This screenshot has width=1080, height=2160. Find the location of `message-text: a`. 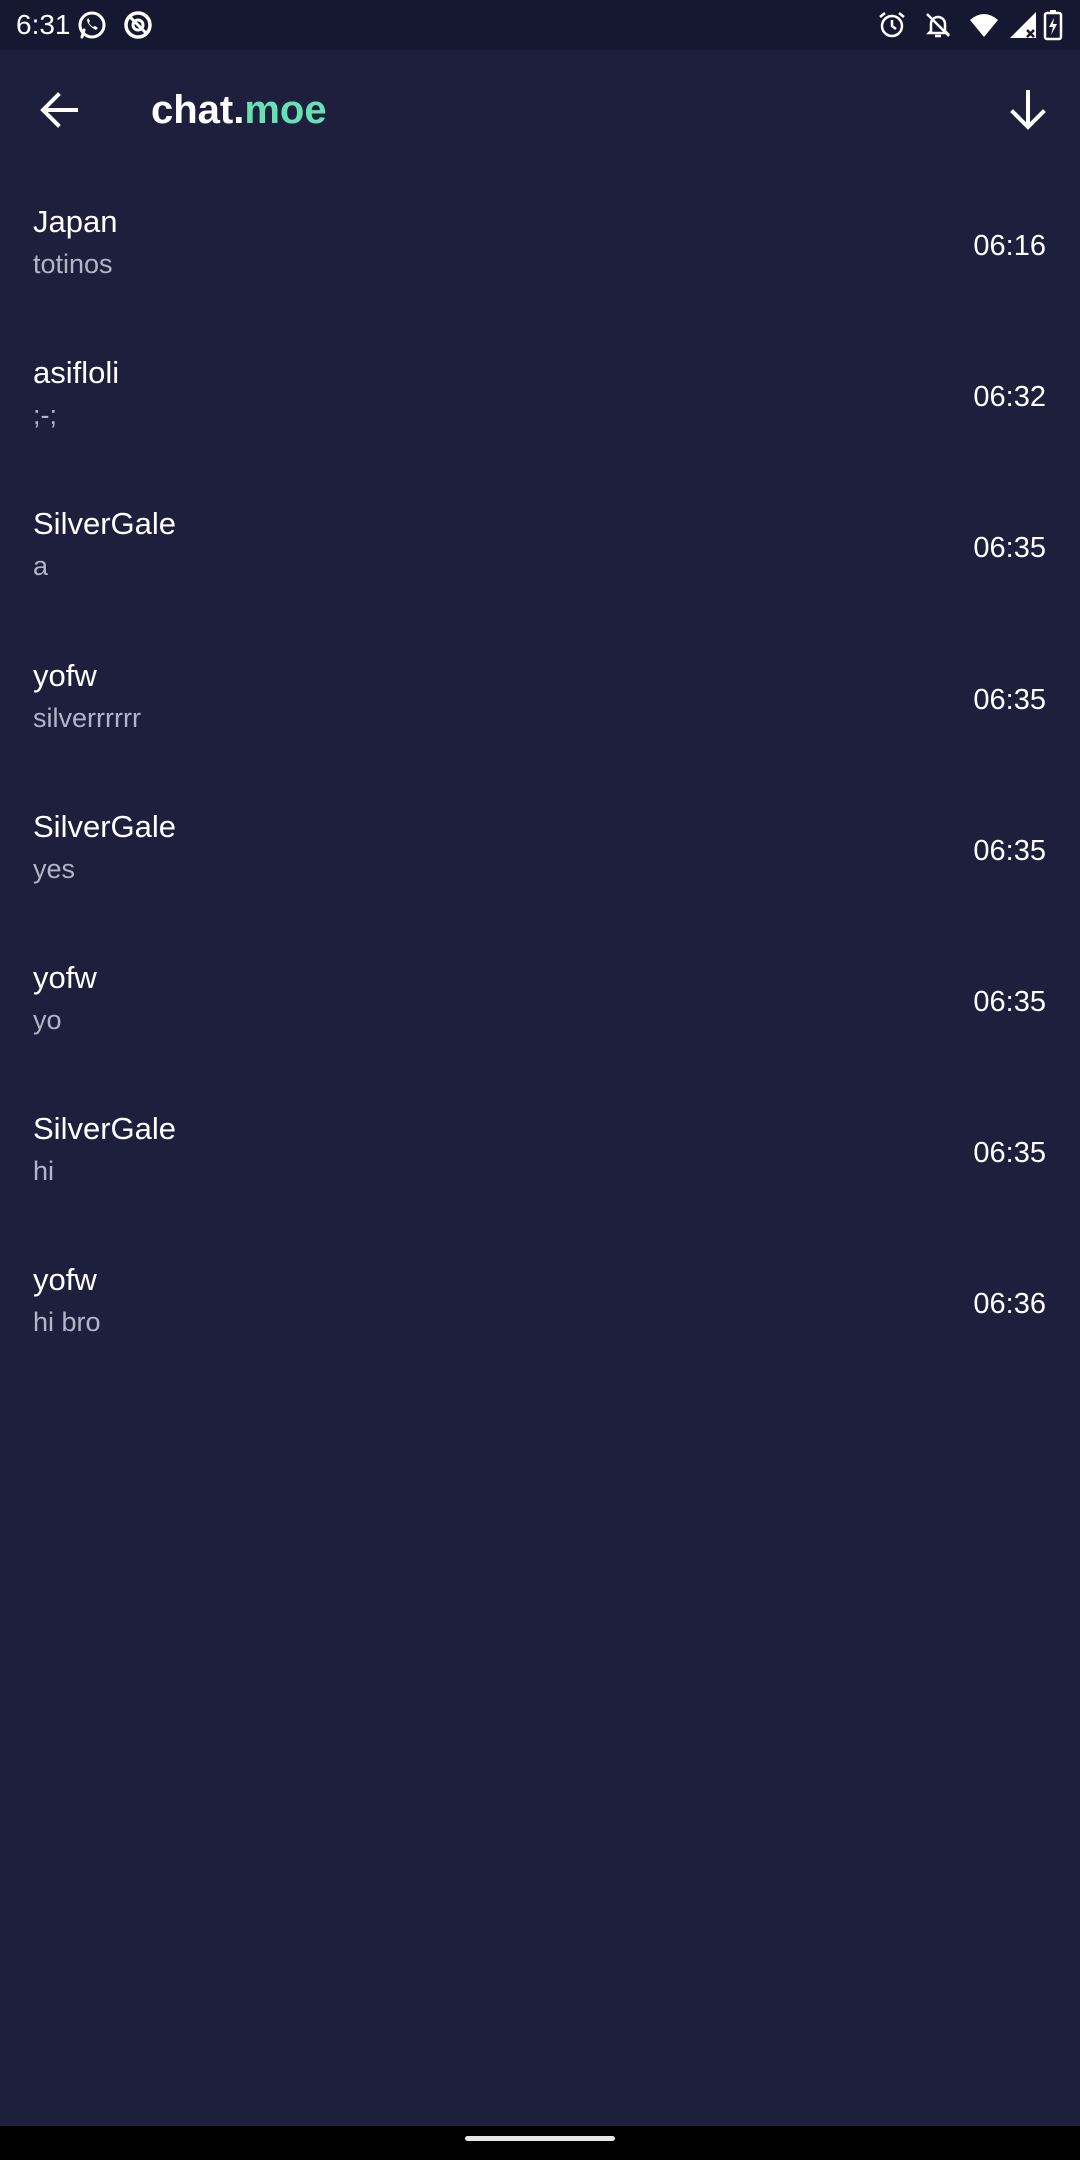

message-text: a is located at coordinates (41, 566).